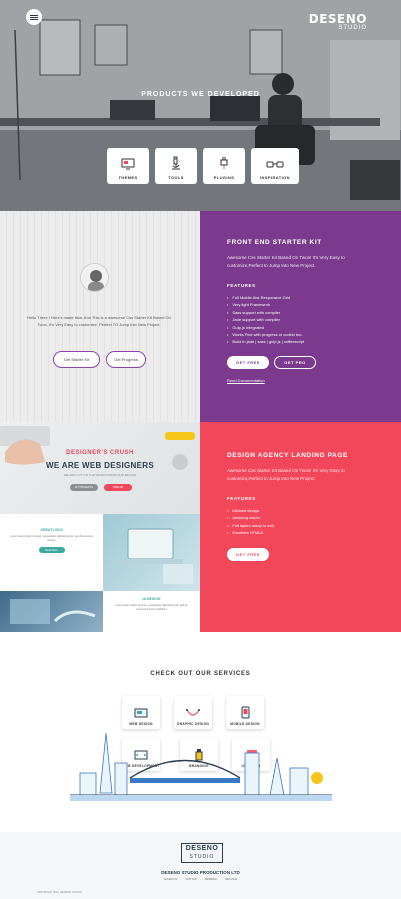 The image size is (401, 899). I want to click on read-documentation-link: Read Documentation, so click(314, 380).